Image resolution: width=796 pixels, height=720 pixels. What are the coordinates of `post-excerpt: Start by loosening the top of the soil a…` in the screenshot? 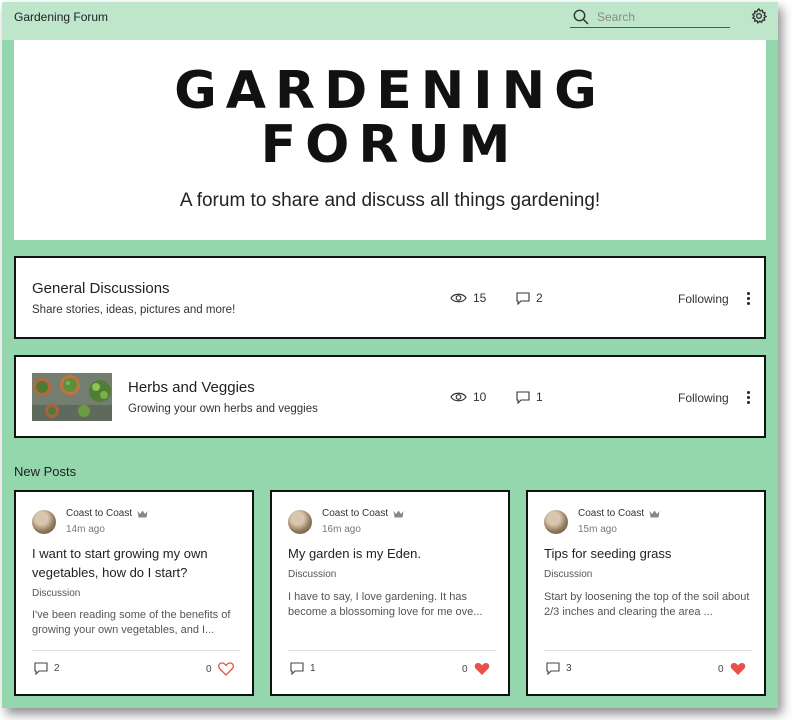 It's located at (647, 604).